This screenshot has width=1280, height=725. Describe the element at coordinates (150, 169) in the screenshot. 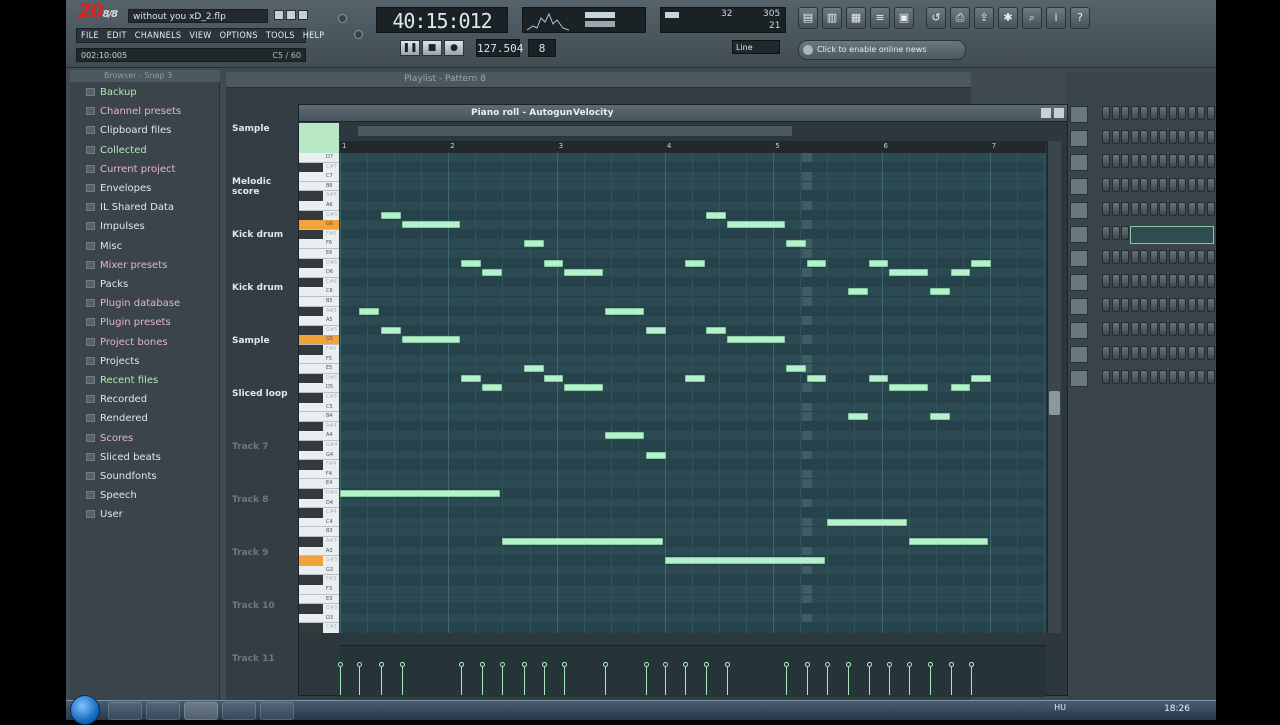

I see `browser-item: Current project` at that location.